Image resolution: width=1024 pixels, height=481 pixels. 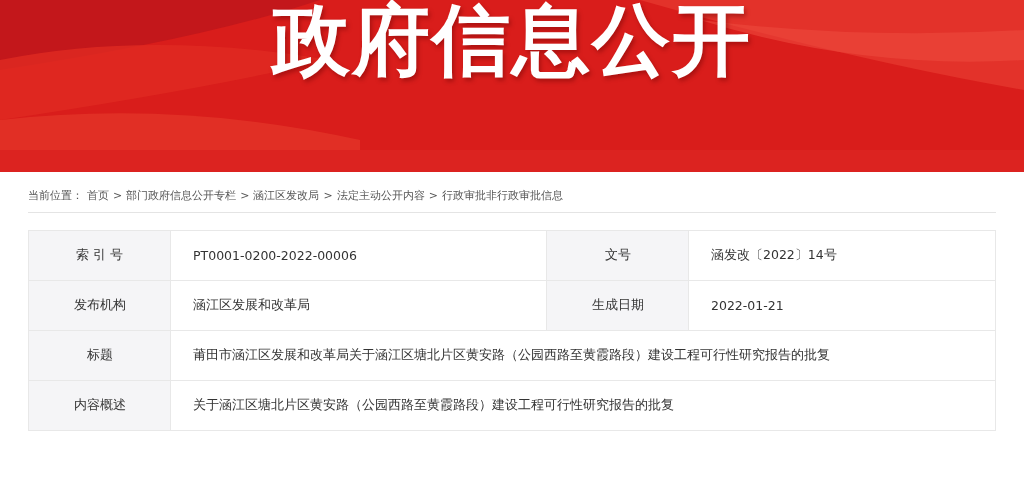 I want to click on field-label: 生成日期, so click(x=618, y=306).